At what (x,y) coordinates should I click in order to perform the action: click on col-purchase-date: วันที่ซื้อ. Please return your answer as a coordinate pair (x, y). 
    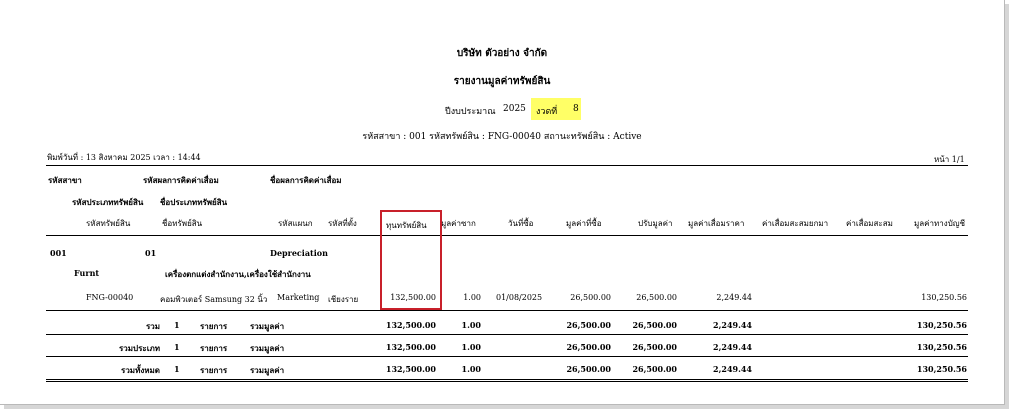
    Looking at the image, I should click on (521, 223).